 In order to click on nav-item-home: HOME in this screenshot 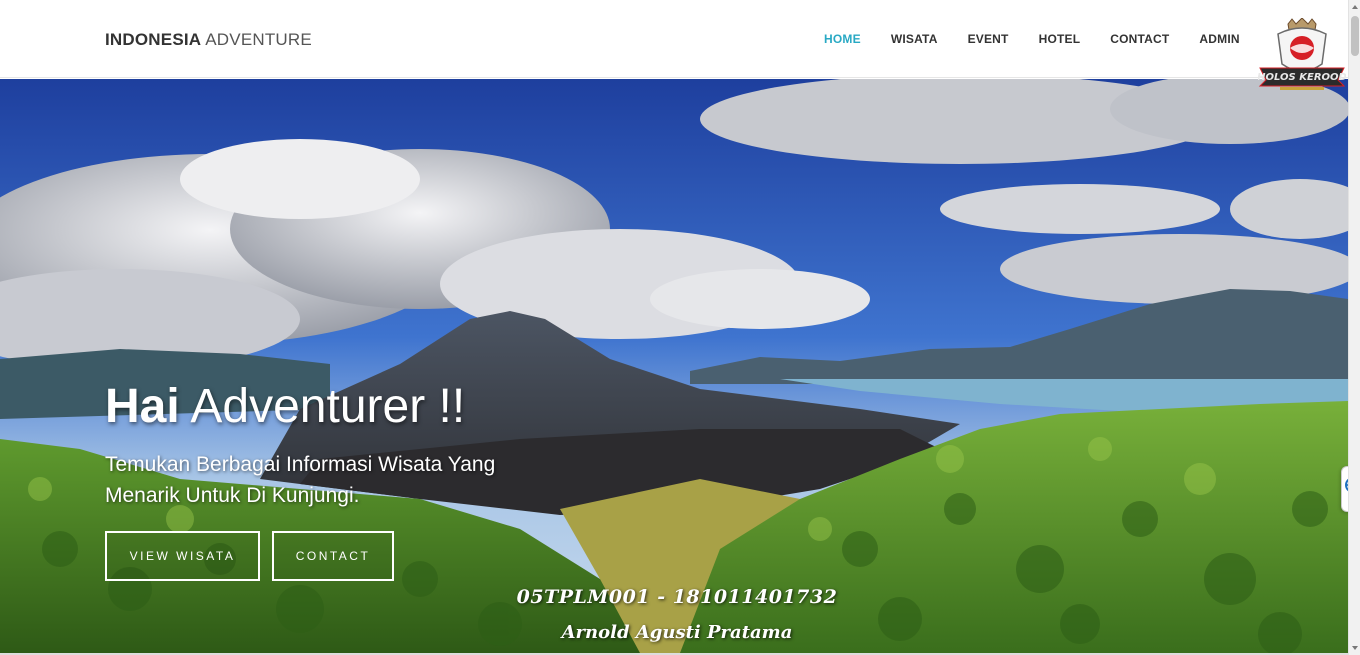, I will do `click(842, 39)`.